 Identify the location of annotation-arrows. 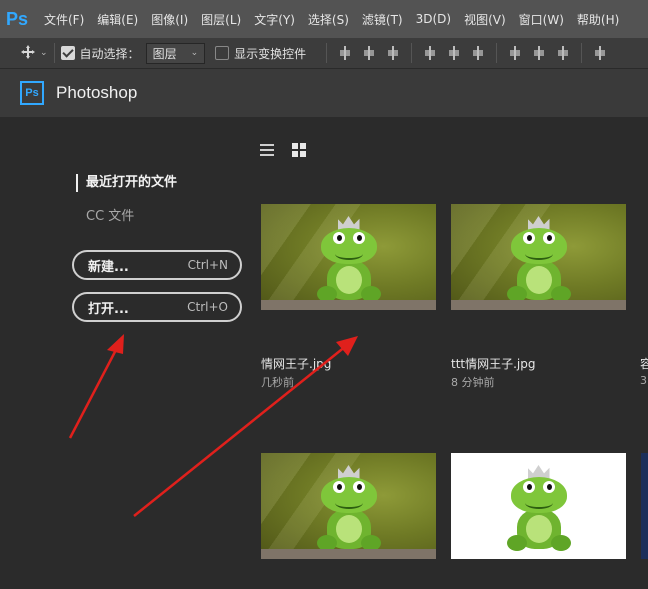
(213, 425).